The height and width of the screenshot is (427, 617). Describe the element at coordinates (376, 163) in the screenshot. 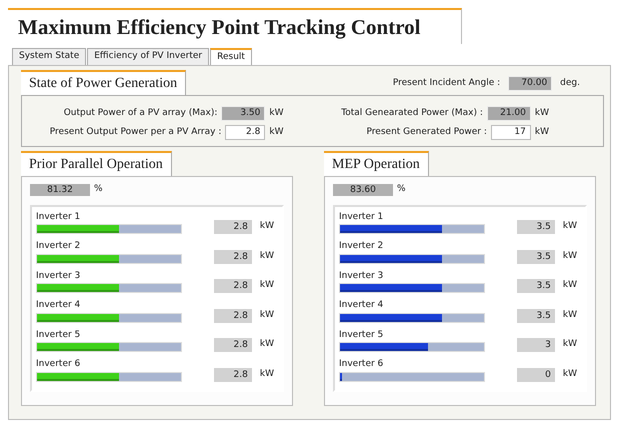

I see `section-title: MEP Operation` at that location.